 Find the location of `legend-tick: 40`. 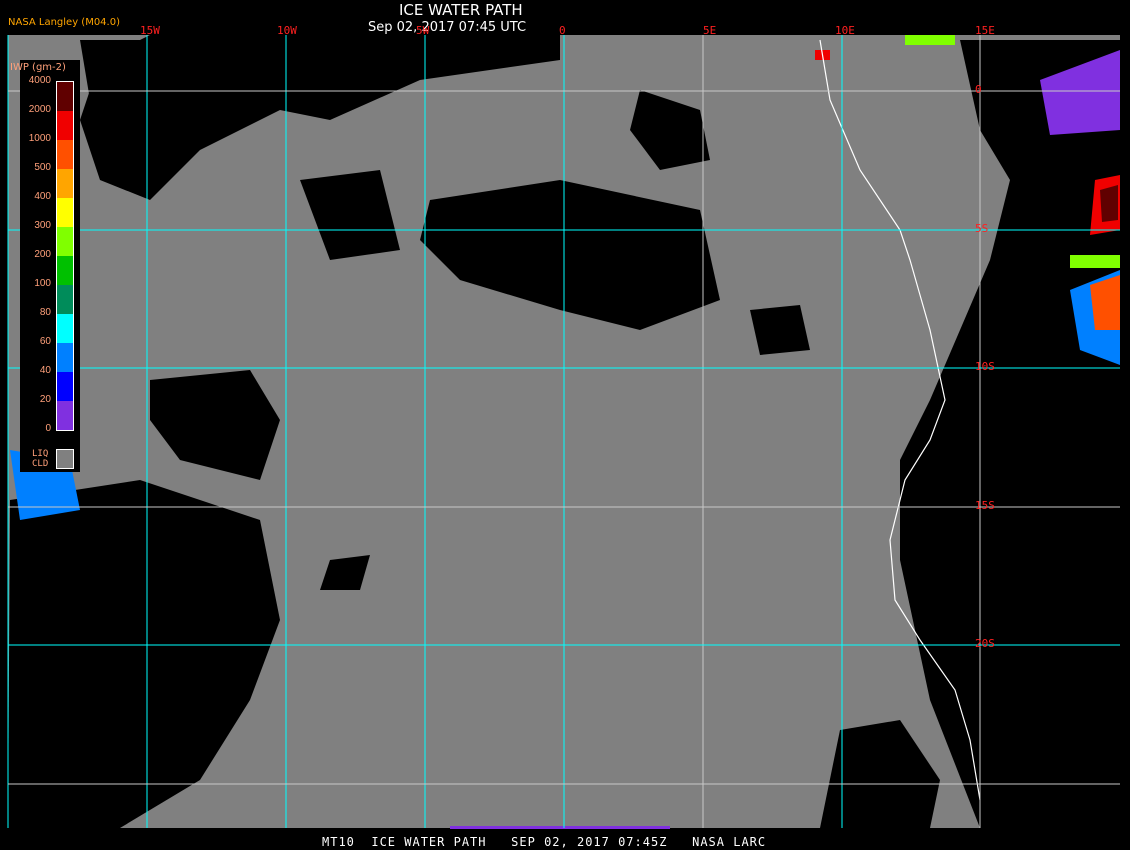

legend-tick: 40 is located at coordinates (45, 370).